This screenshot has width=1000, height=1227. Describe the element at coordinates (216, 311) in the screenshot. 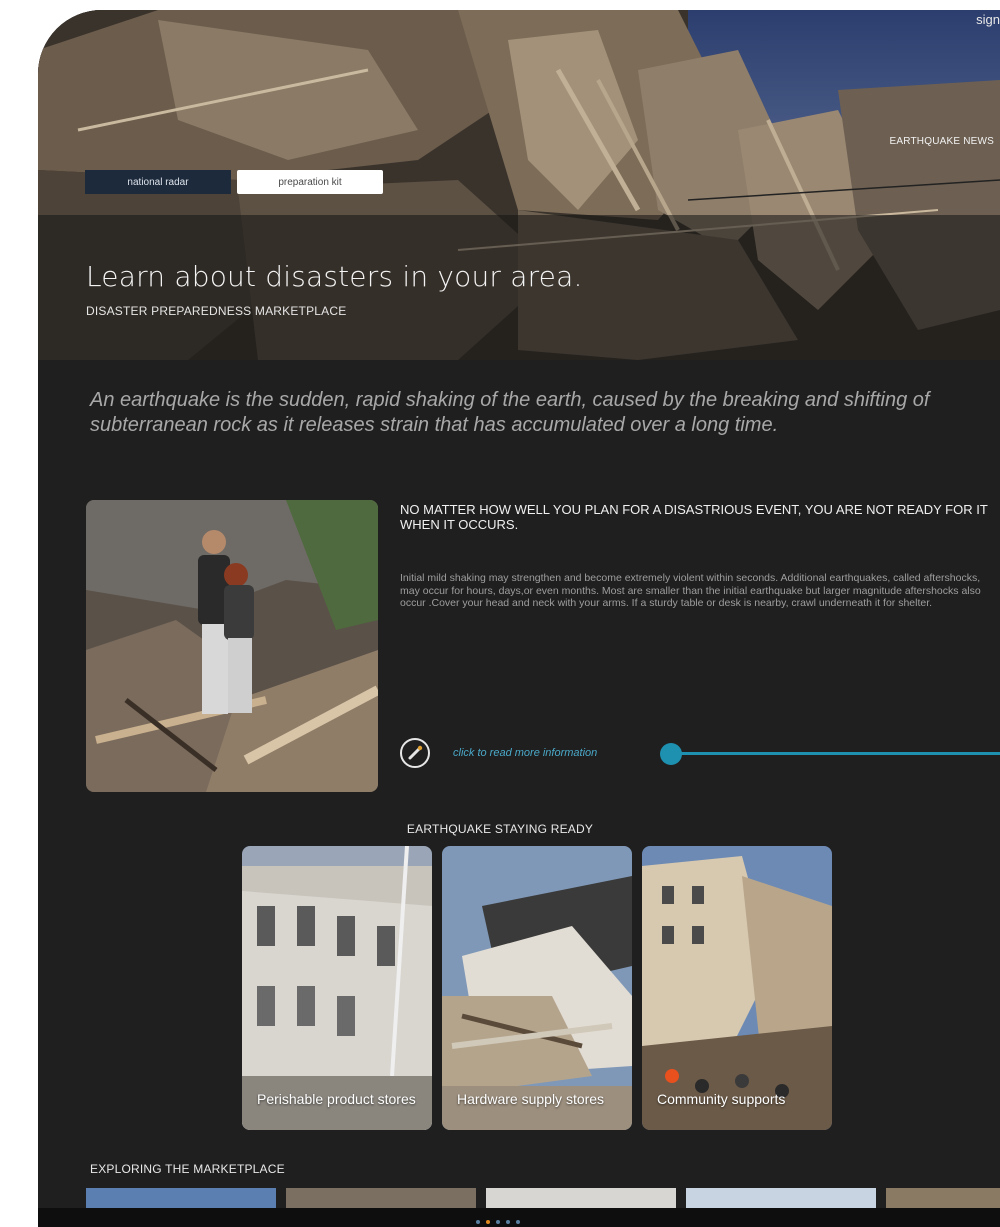

I see `page-subtitle: DISASTER PREPAREDNESS MARKETPLACE` at that location.